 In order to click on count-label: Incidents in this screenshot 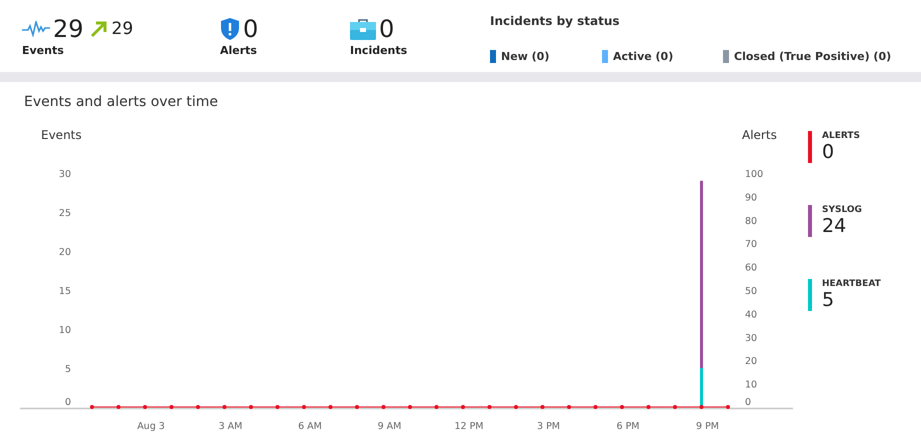, I will do `click(379, 50)`.